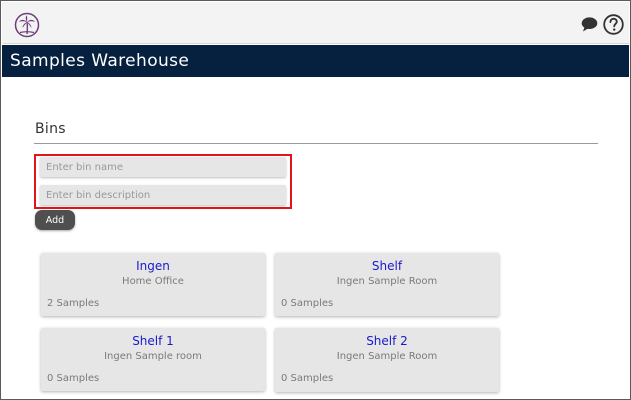 Image resolution: width=631 pixels, height=400 pixels. What do you see at coordinates (153, 266) in the screenshot?
I see `bin-name-link: Ingen` at bounding box center [153, 266].